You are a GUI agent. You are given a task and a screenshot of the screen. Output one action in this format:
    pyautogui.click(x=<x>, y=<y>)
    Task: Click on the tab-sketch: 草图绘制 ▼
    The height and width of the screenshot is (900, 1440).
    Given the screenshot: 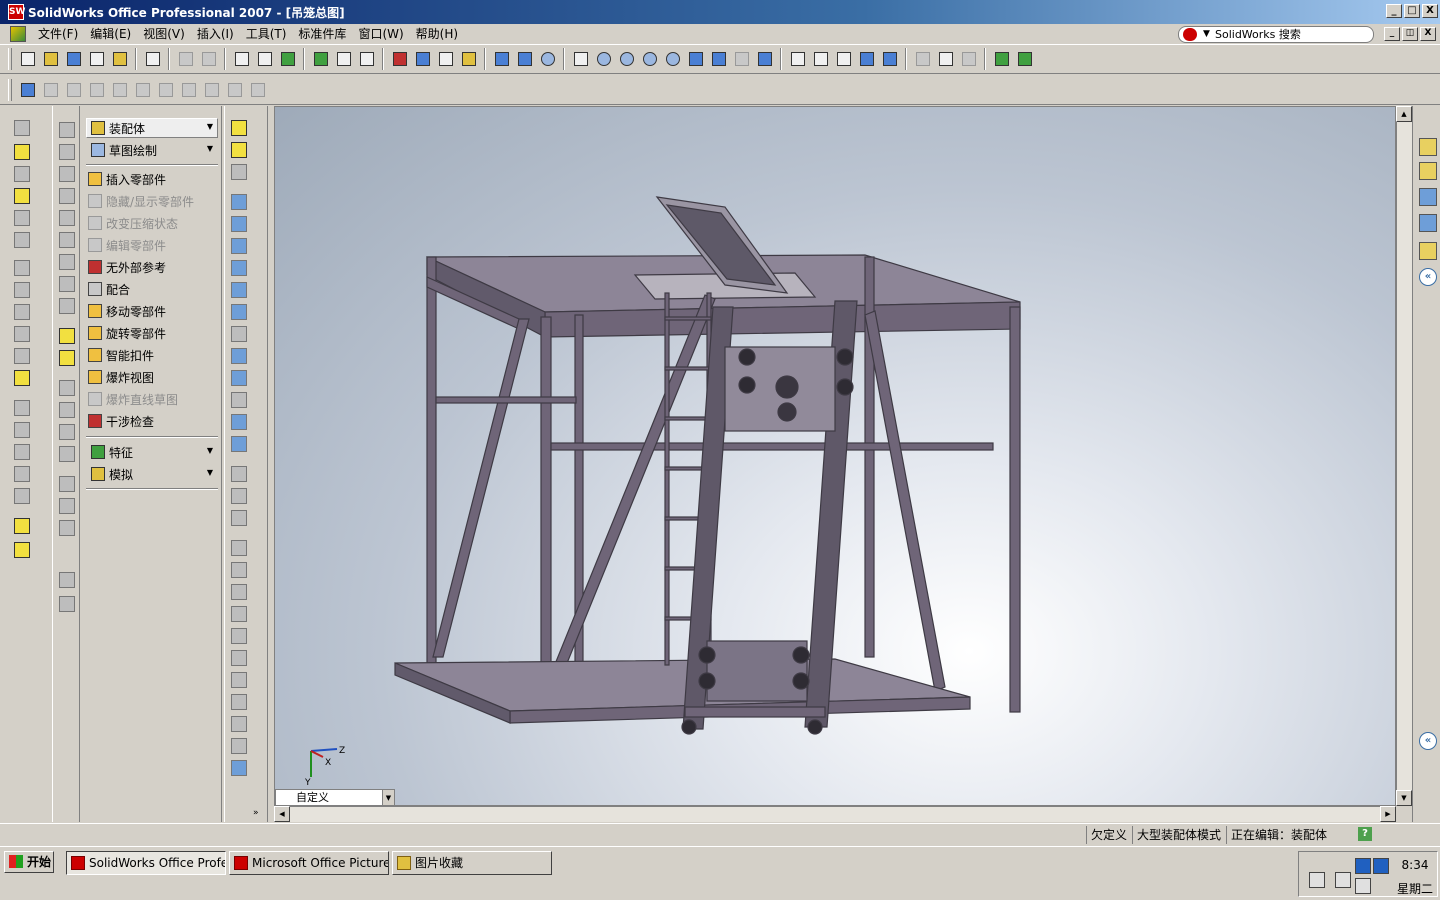 What is the action you would take?
    pyautogui.click(x=152, y=150)
    